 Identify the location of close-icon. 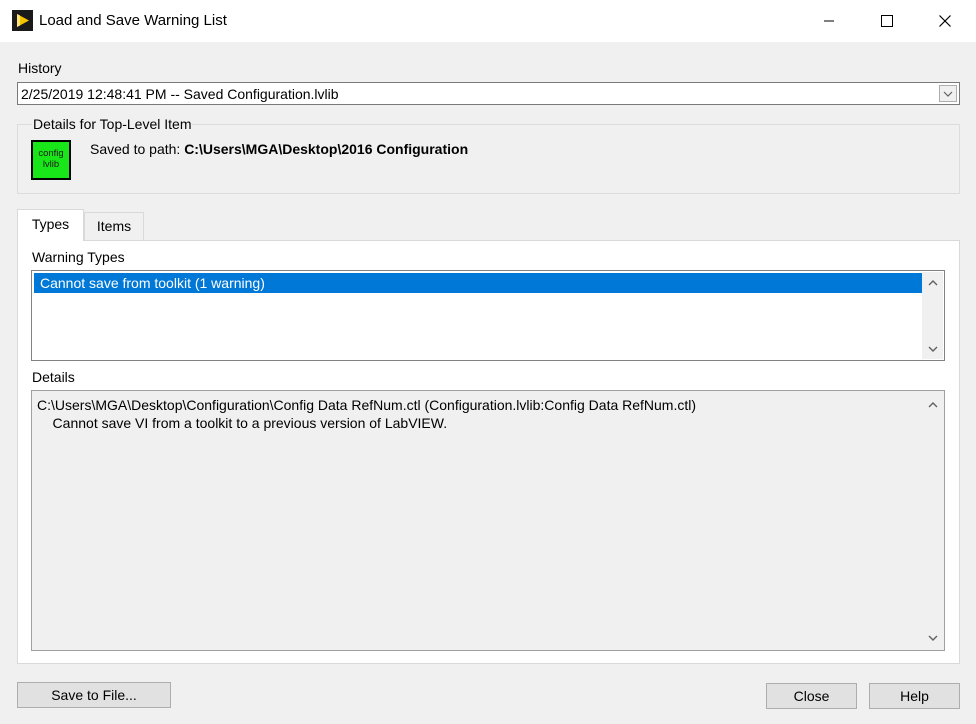
(945, 21).